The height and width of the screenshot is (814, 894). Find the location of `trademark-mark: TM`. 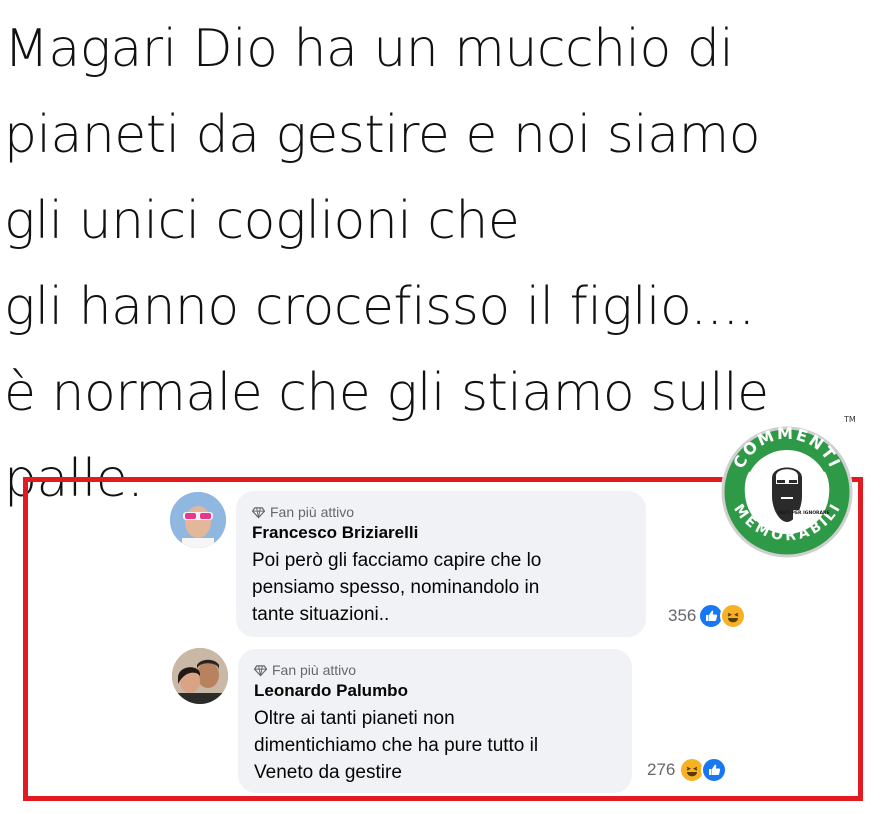

trademark-mark: TM is located at coordinates (849, 419).